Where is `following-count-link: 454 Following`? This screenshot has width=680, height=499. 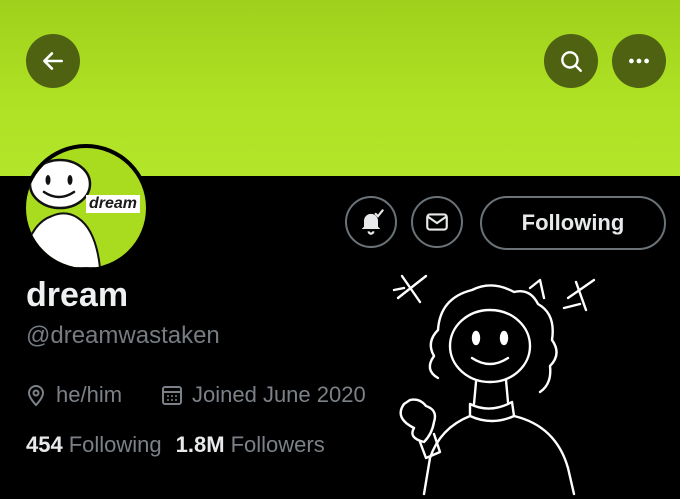 following-count-link: 454 Following is located at coordinates (94, 445).